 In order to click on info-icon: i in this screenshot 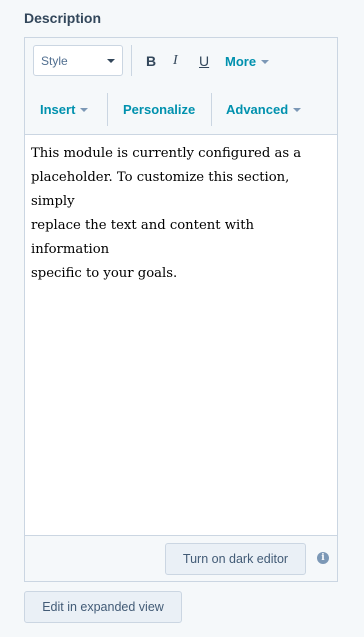, I will do `click(323, 558)`.